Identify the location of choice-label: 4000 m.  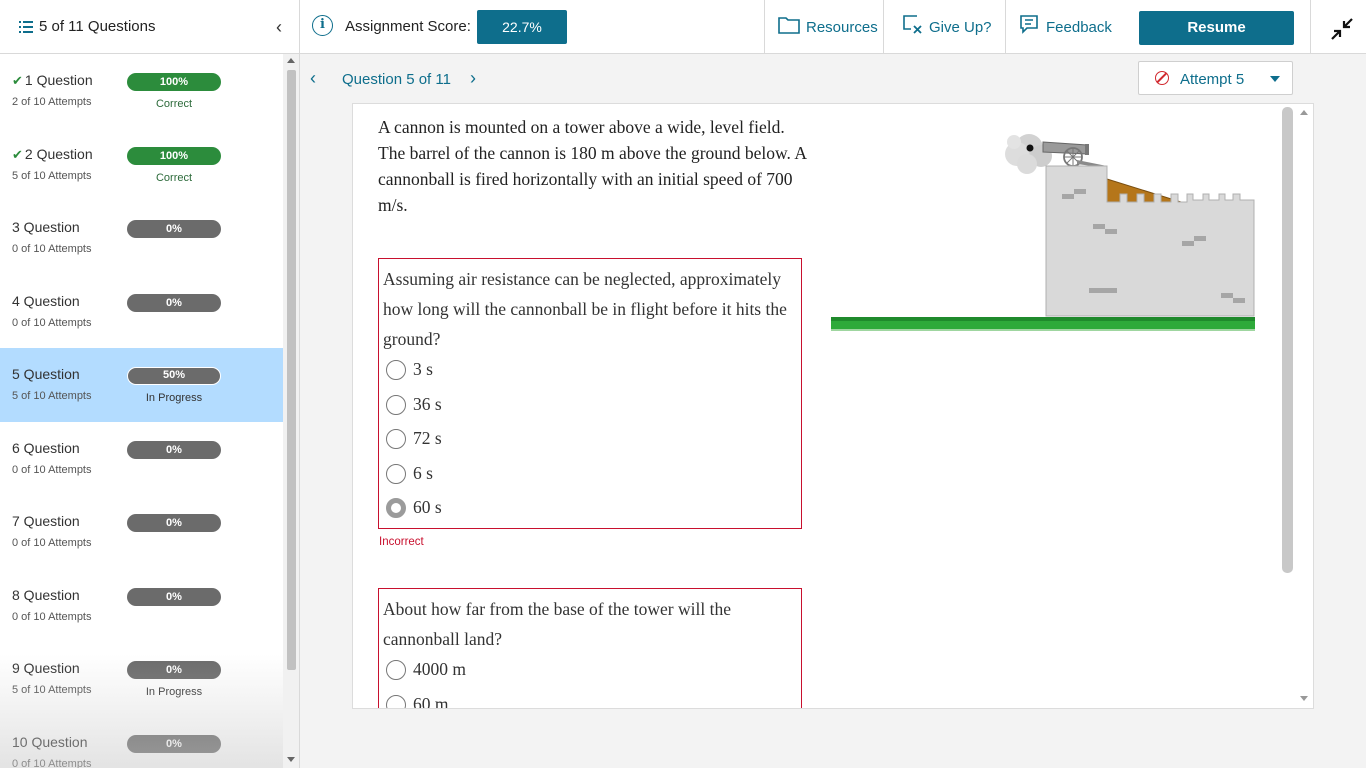
(439, 669).